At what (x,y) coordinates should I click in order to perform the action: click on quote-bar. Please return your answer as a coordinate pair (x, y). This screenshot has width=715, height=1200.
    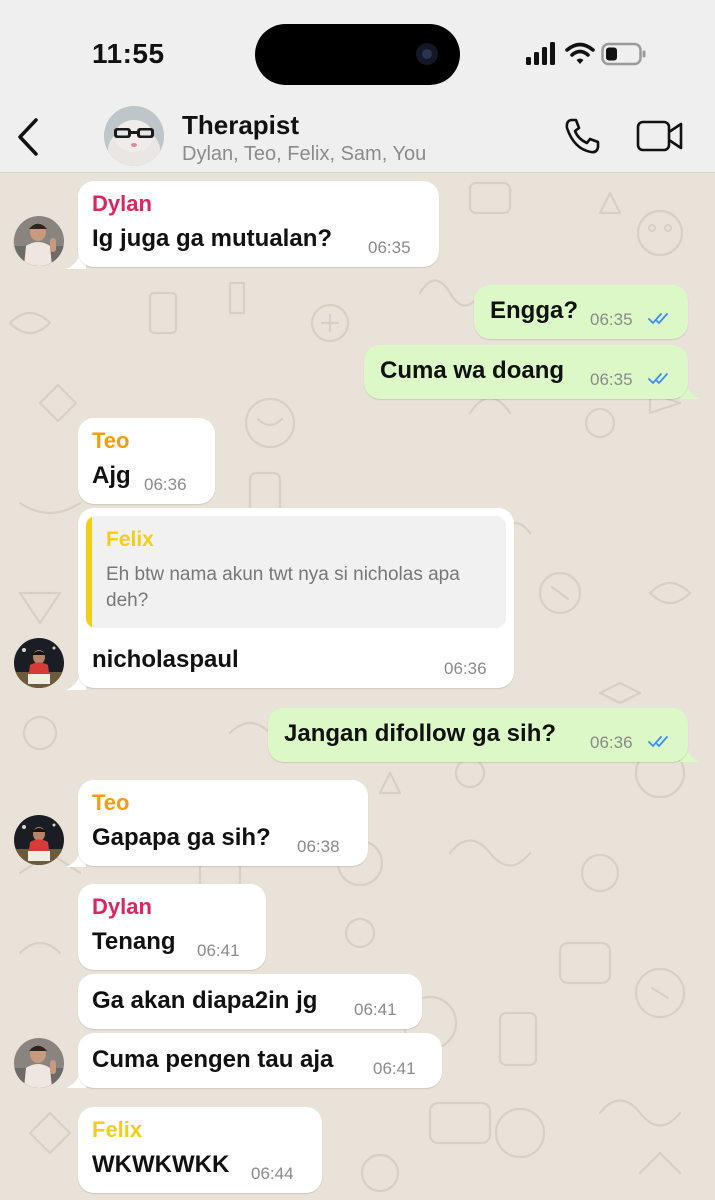
    Looking at the image, I should click on (89, 572).